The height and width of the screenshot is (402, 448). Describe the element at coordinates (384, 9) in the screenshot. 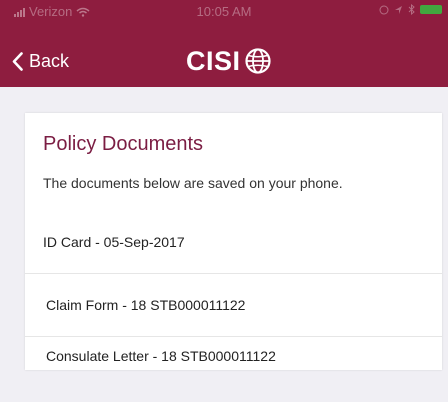

I see `alarm-icon` at that location.